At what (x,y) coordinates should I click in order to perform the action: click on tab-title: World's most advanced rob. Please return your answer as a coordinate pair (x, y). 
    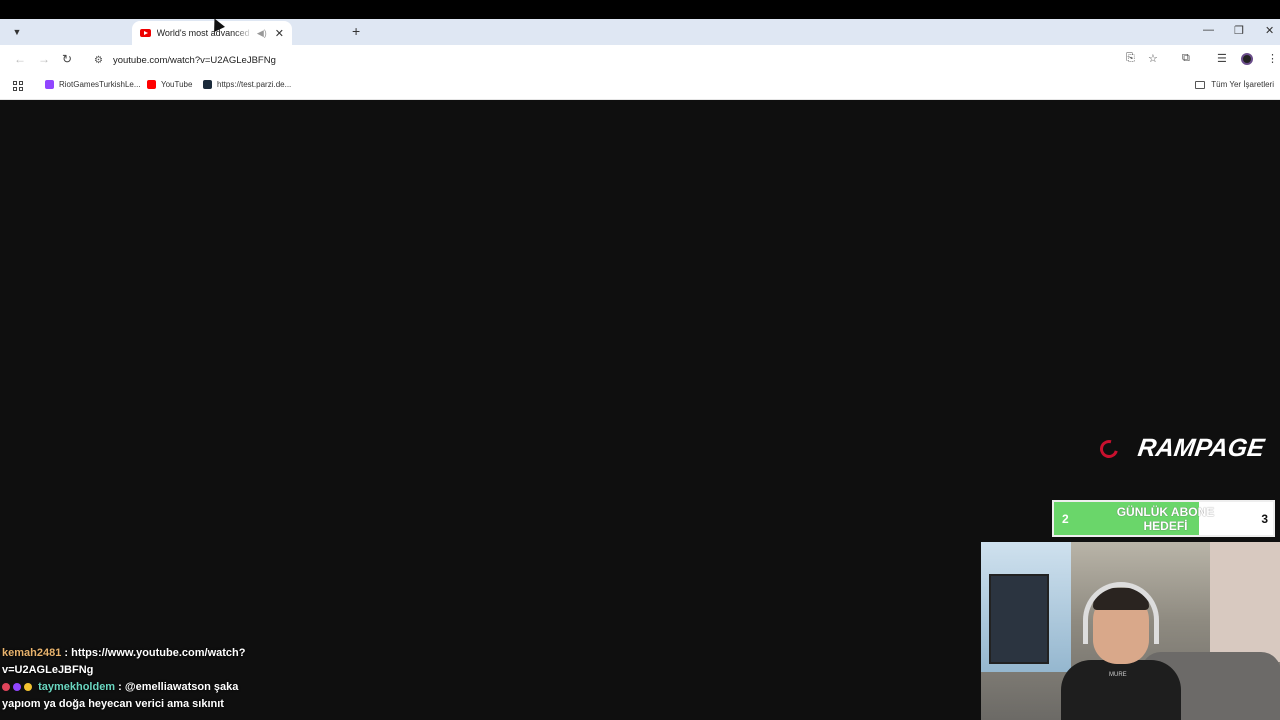
    Looking at the image, I should click on (204, 33).